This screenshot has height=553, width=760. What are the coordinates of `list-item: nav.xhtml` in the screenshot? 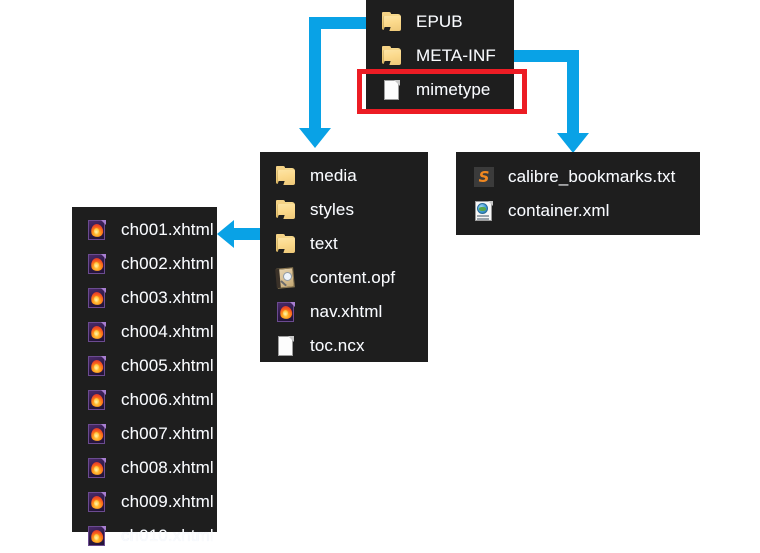 It's located at (344, 312).